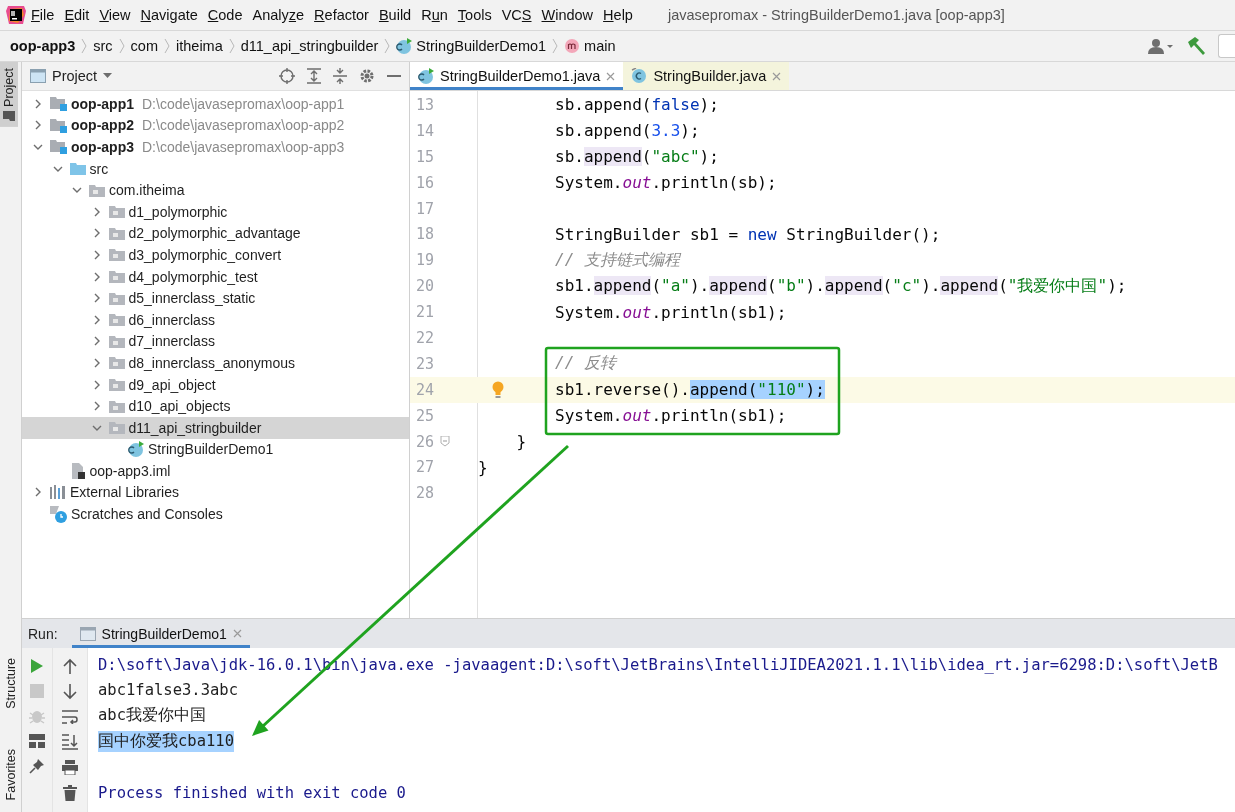  I want to click on pin-icon, so click(37, 766).